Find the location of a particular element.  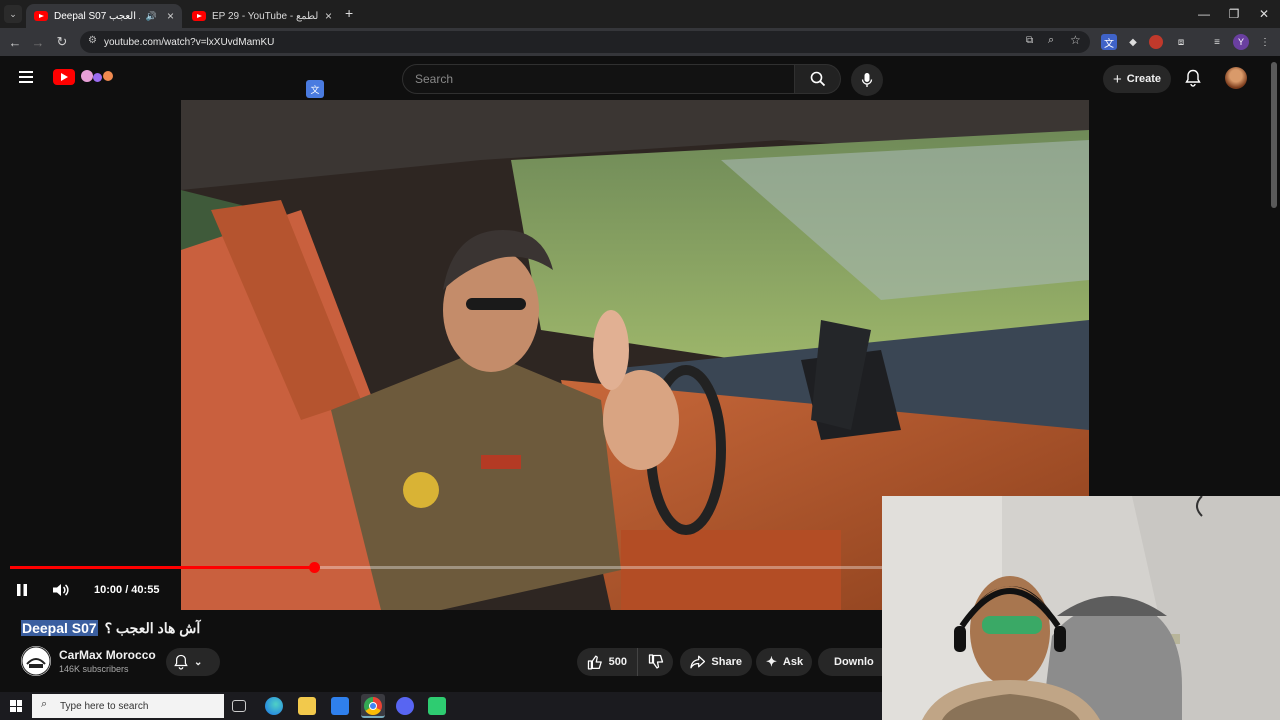

file-explorer-icon is located at coordinates (307, 706).